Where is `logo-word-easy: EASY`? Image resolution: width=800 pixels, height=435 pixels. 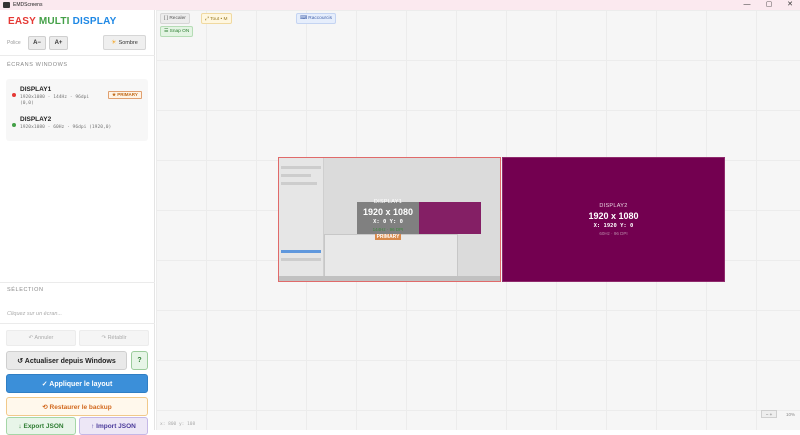 logo-word-easy: EASY is located at coordinates (22, 21).